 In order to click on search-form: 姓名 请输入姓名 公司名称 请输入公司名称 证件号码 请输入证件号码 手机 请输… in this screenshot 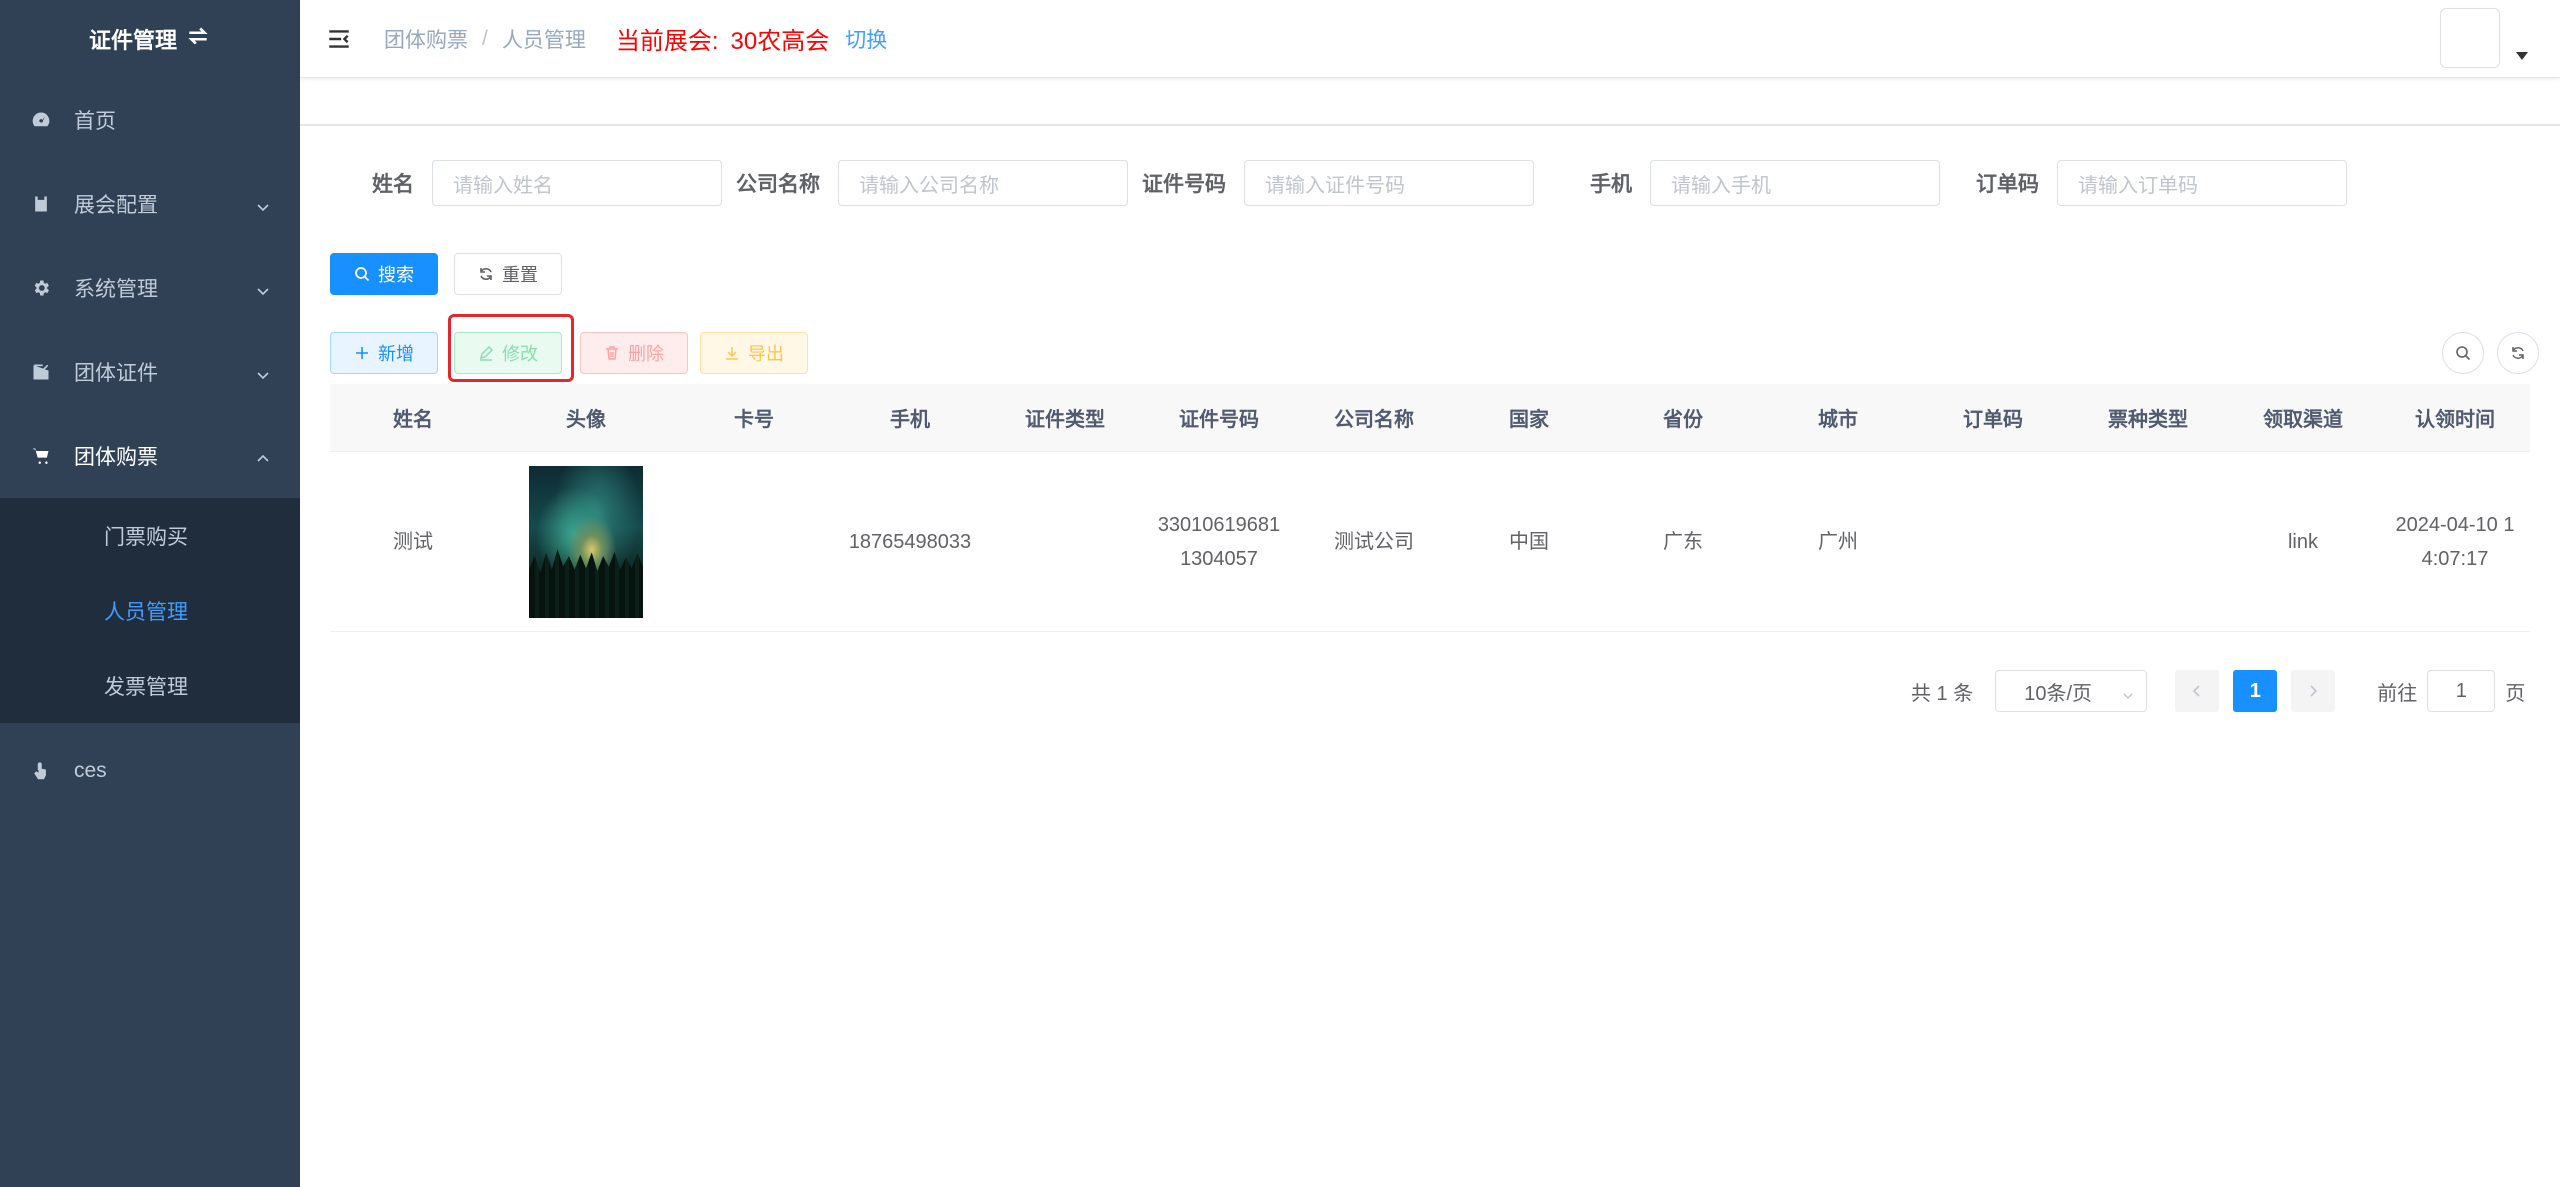, I will do `click(1366, 183)`.